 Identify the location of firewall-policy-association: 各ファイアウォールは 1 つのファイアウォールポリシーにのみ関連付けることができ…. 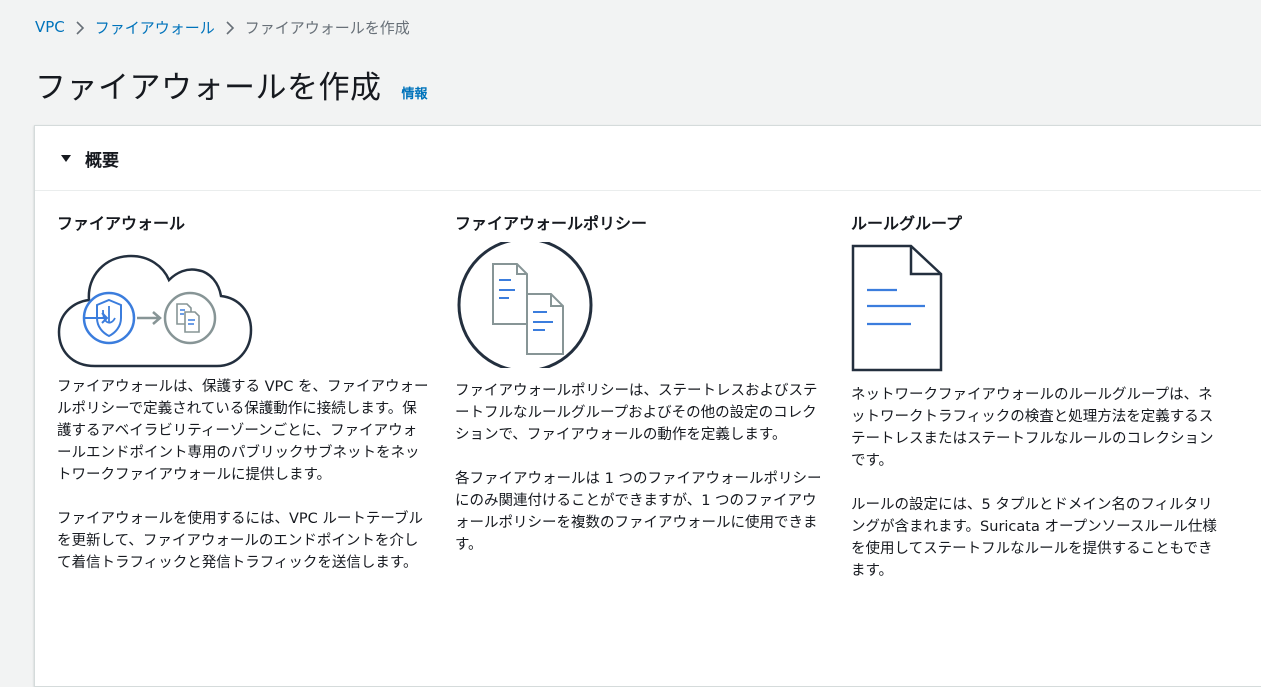
(638, 512).